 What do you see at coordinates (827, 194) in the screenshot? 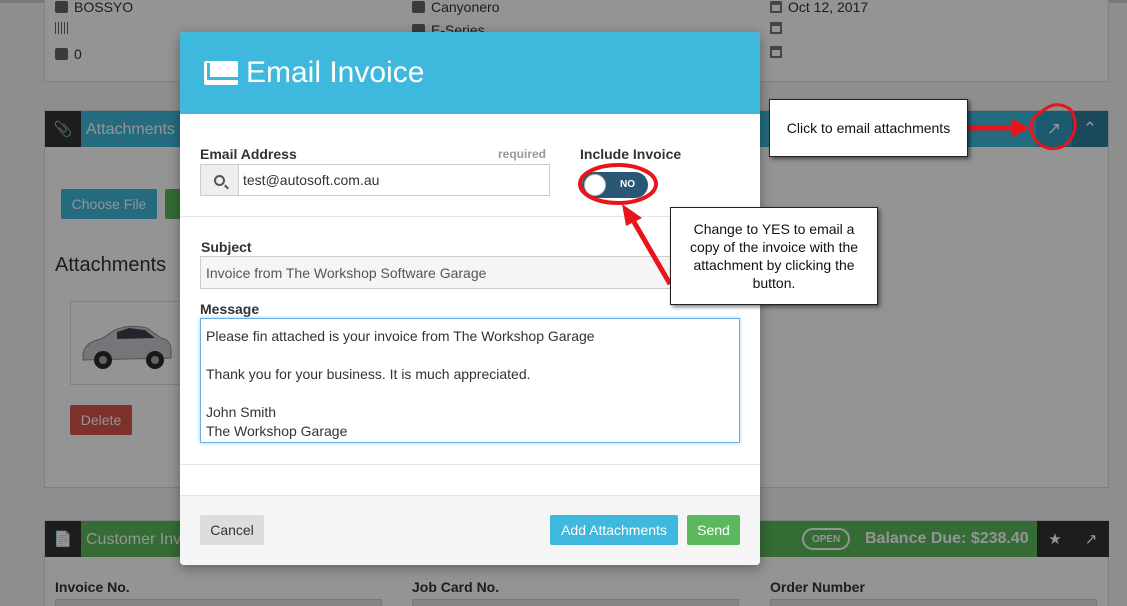
I see `annotation-layer` at bounding box center [827, 194].